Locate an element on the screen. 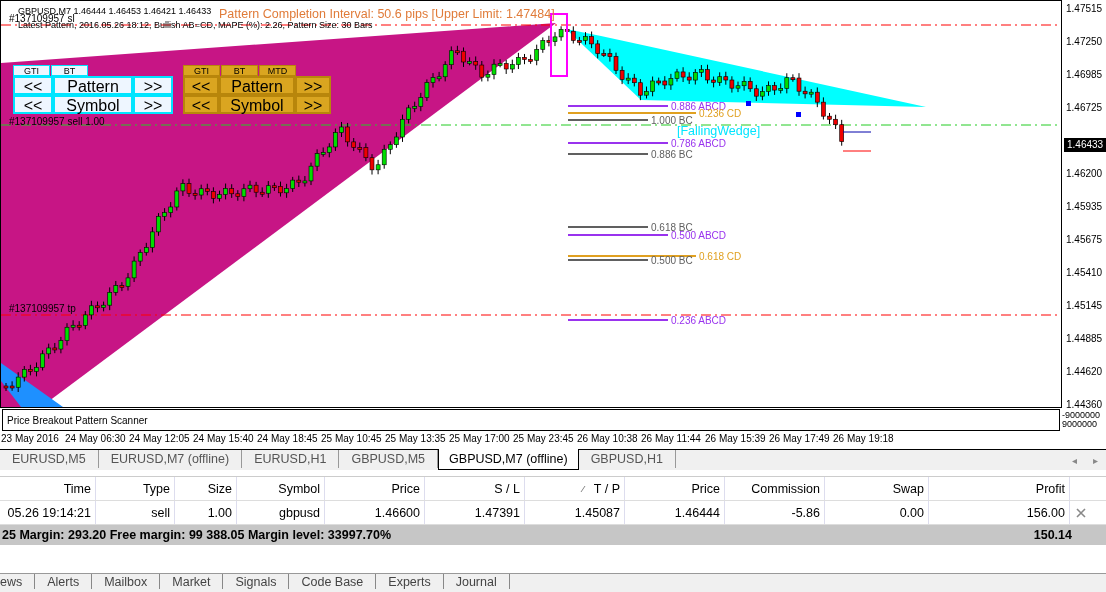 This screenshot has width=1106, height=592. price-axis-label: 1.45935 is located at coordinates (1084, 207).